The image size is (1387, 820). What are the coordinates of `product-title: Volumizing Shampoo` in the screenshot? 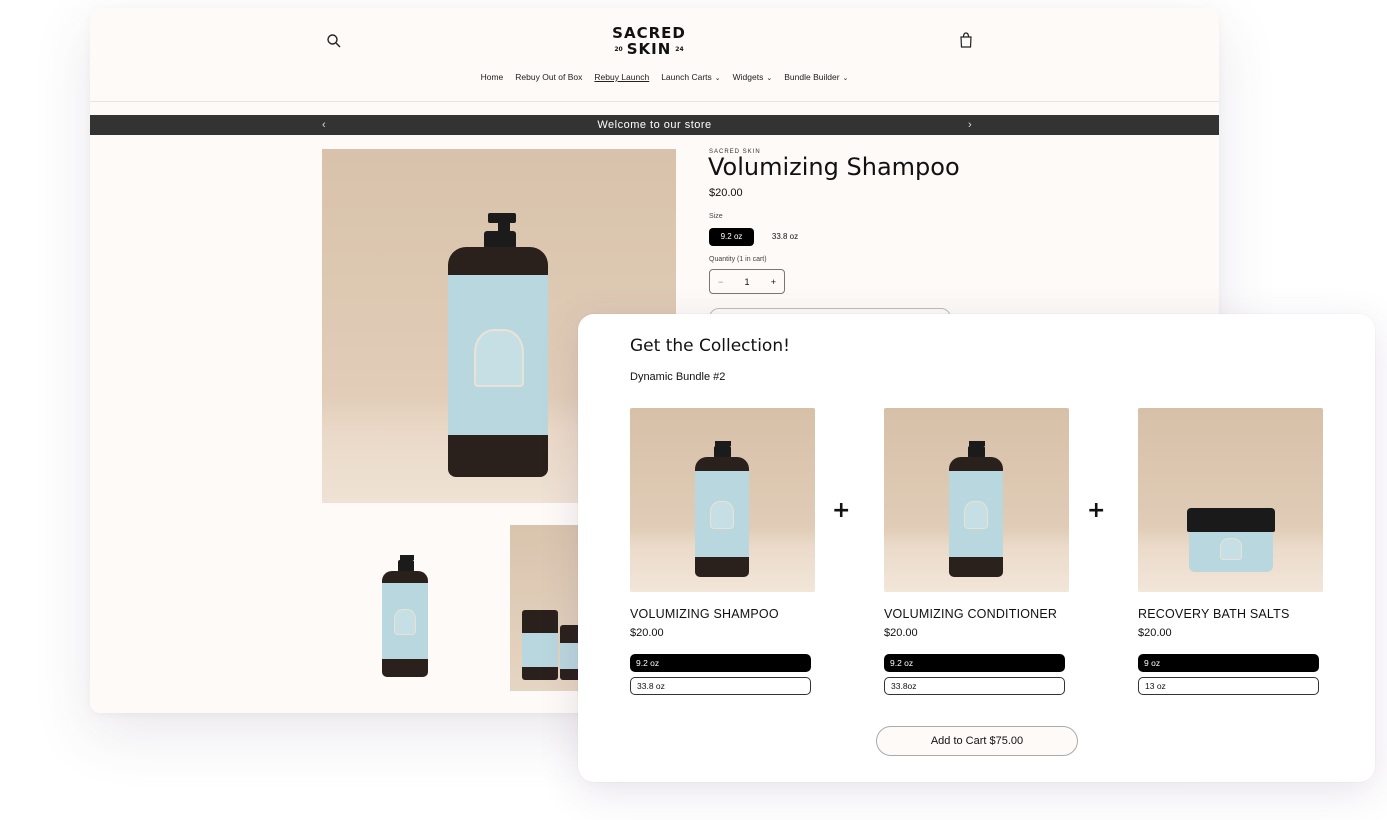 It's located at (834, 167).